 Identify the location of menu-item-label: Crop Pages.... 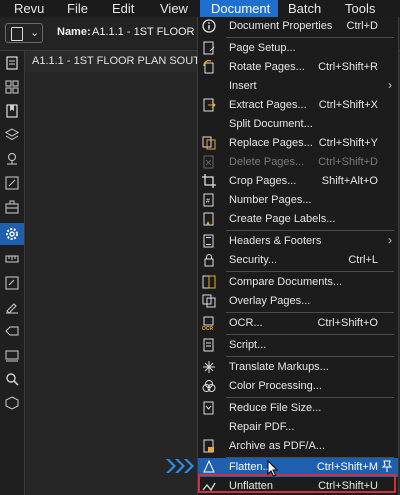
(263, 181).